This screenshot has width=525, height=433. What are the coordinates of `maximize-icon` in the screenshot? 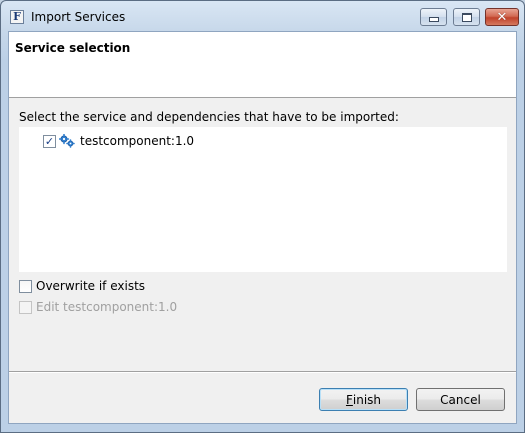 It's located at (466, 17).